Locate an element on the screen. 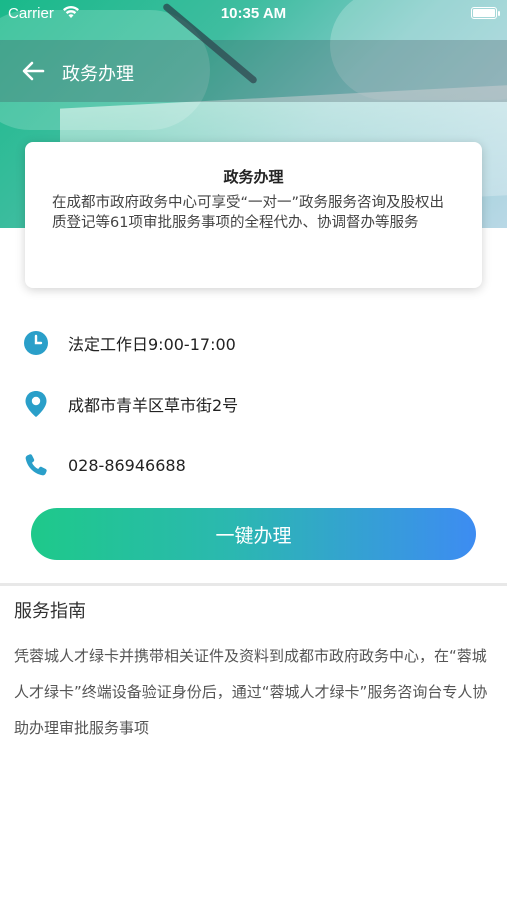  arrow-left-icon is located at coordinates (33, 71).